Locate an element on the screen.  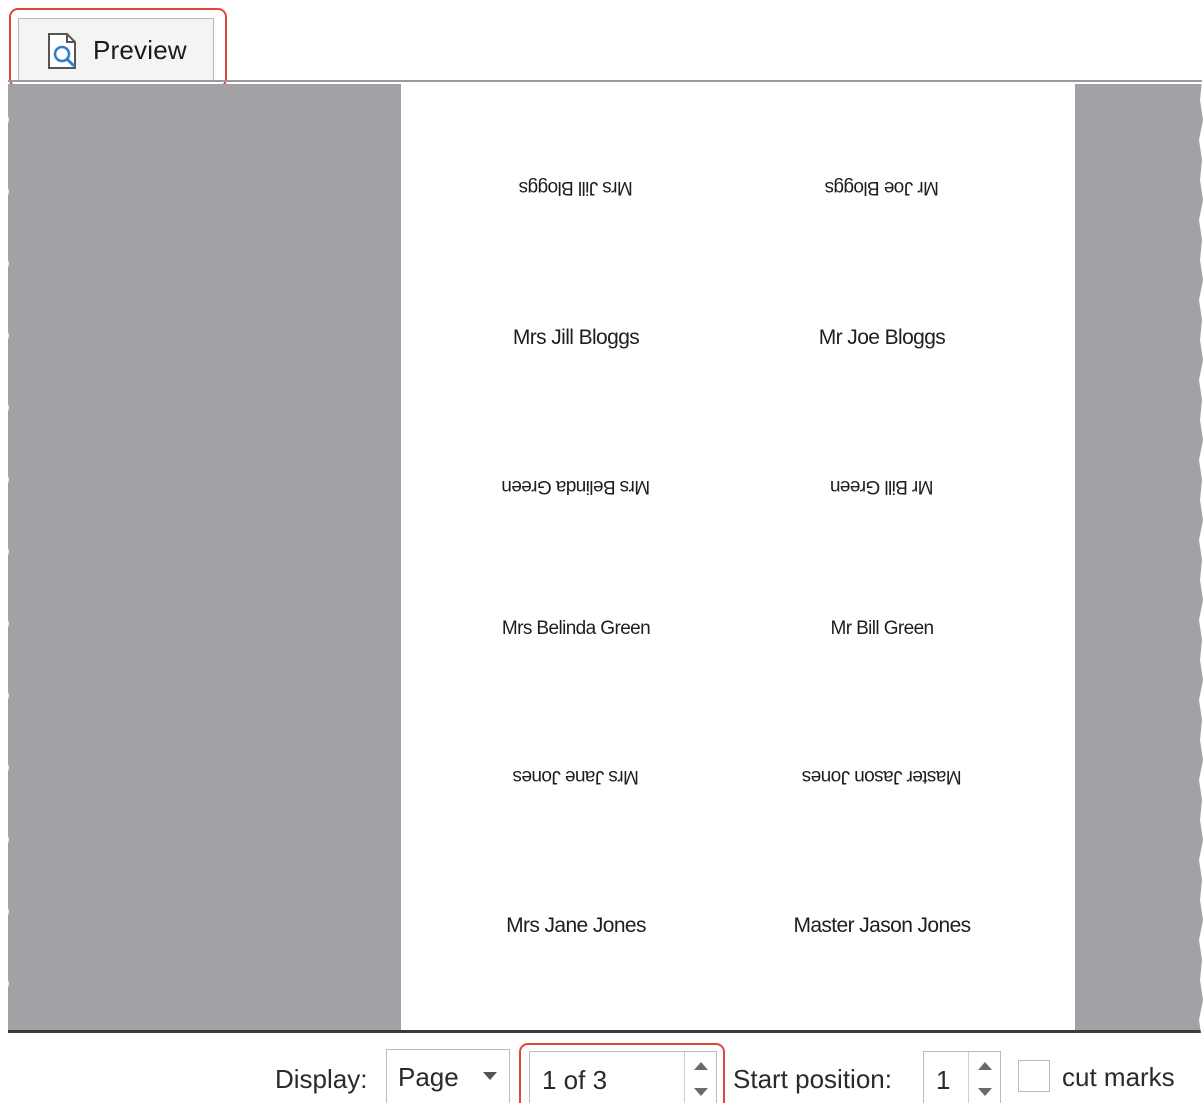
start-position-spinner: 1 is located at coordinates (962, 1077).